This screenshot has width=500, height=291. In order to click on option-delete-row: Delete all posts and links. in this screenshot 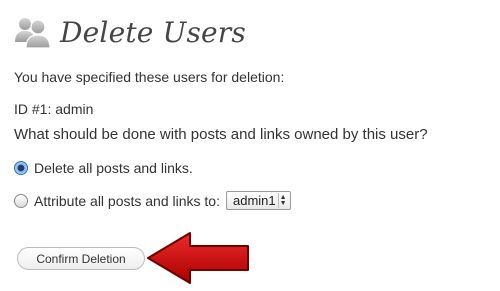, I will do `click(103, 168)`.